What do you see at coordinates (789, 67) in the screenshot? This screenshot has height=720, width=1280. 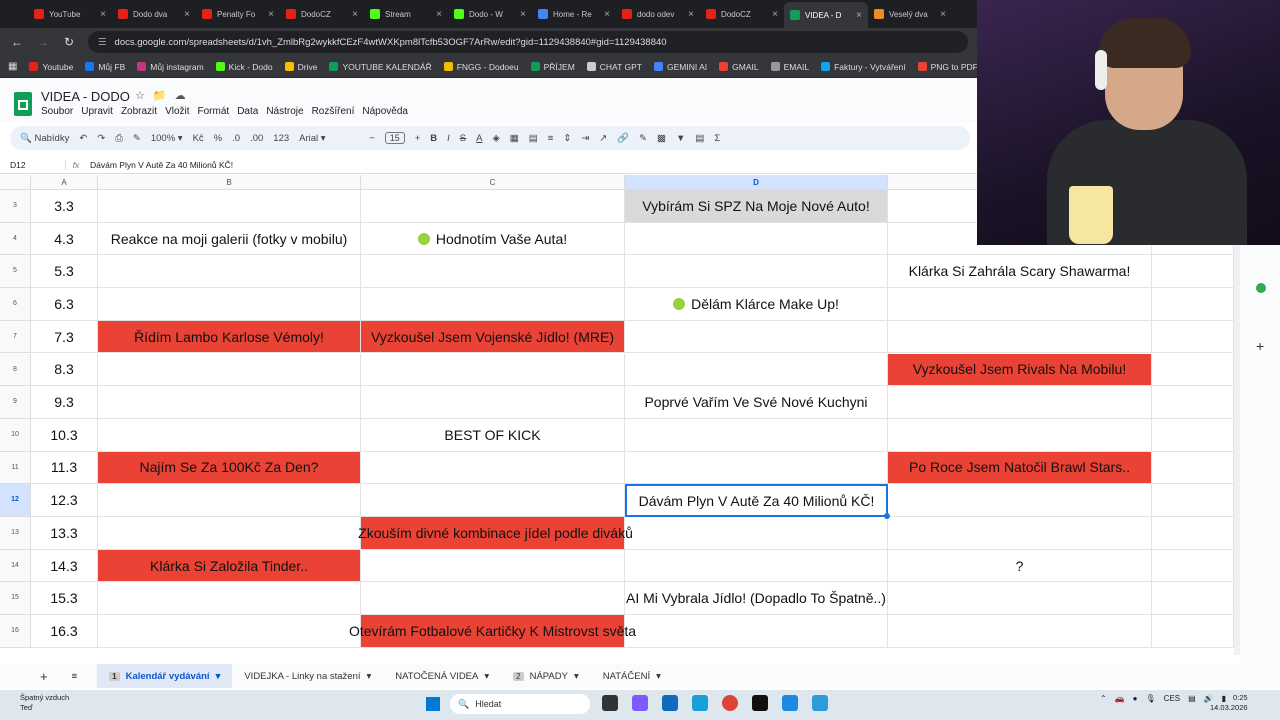 I see `bookmark-item: EMAIL` at bounding box center [789, 67].